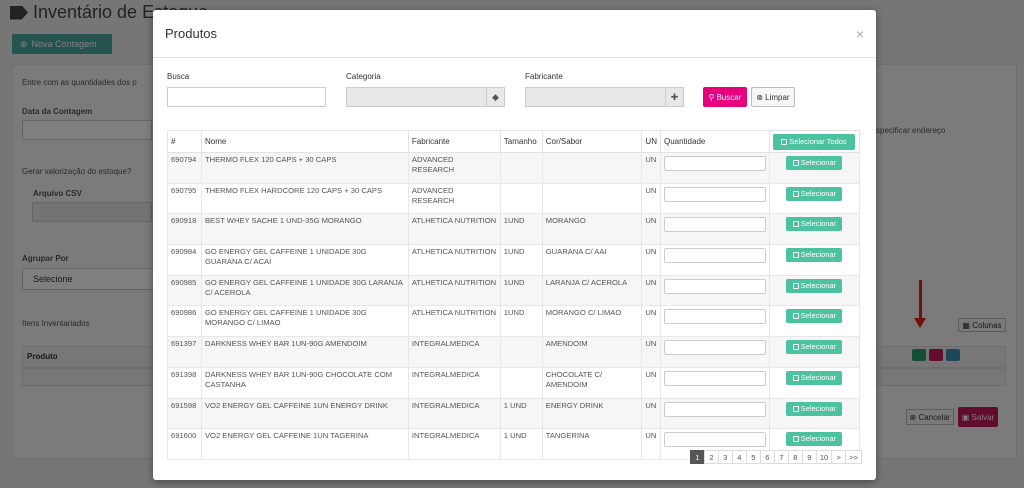 The image size is (1024, 488). What do you see at coordinates (592, 290) in the screenshot?
I see `cell-cor: LARANJA C/ ACEROLA` at bounding box center [592, 290].